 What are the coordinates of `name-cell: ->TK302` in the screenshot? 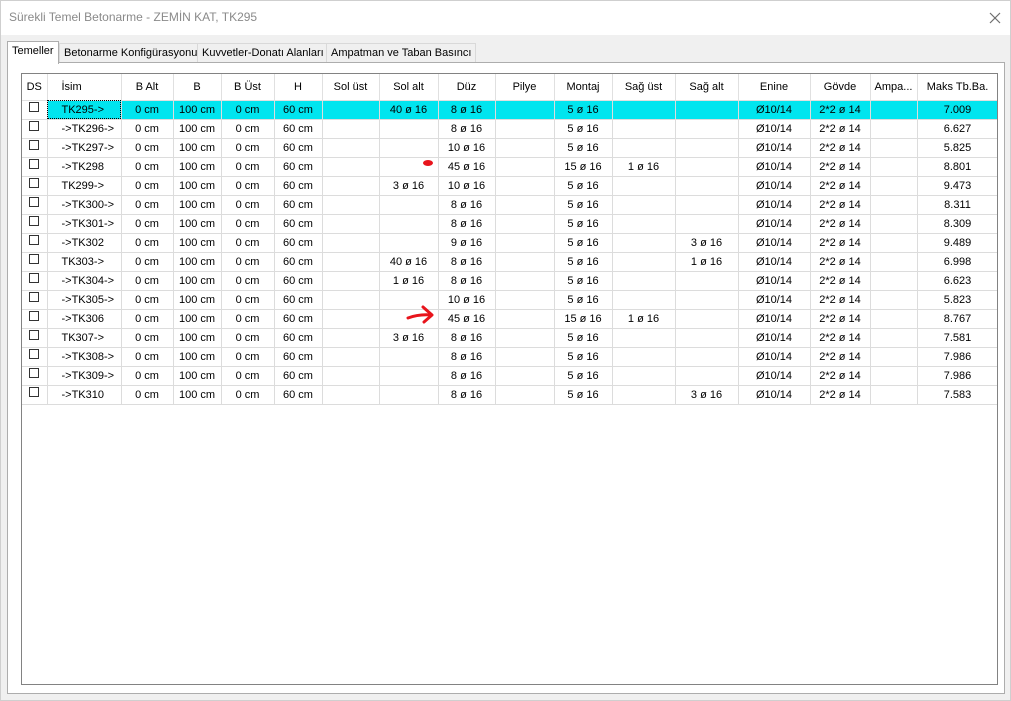 It's located at (84, 243).